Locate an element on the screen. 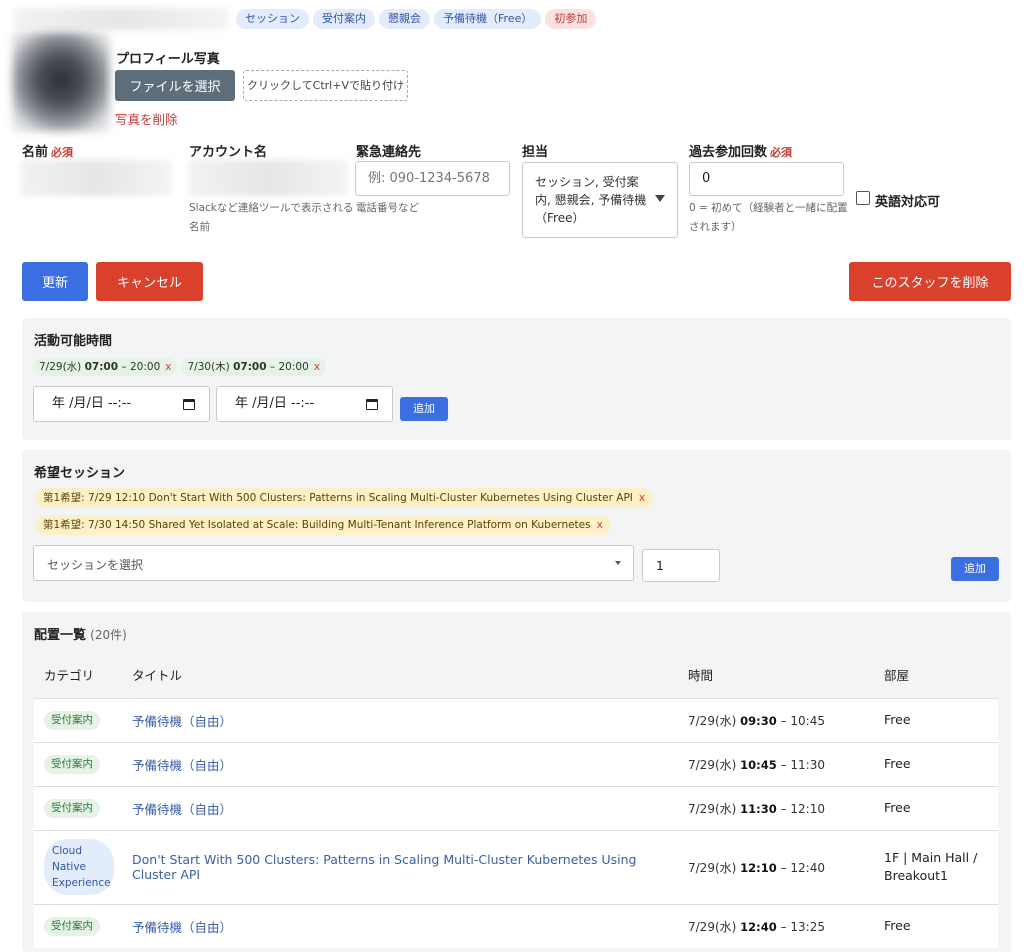 The height and width of the screenshot is (952, 1024). allocation-header: 配置一覧 (20件) is located at coordinates (80, 633).